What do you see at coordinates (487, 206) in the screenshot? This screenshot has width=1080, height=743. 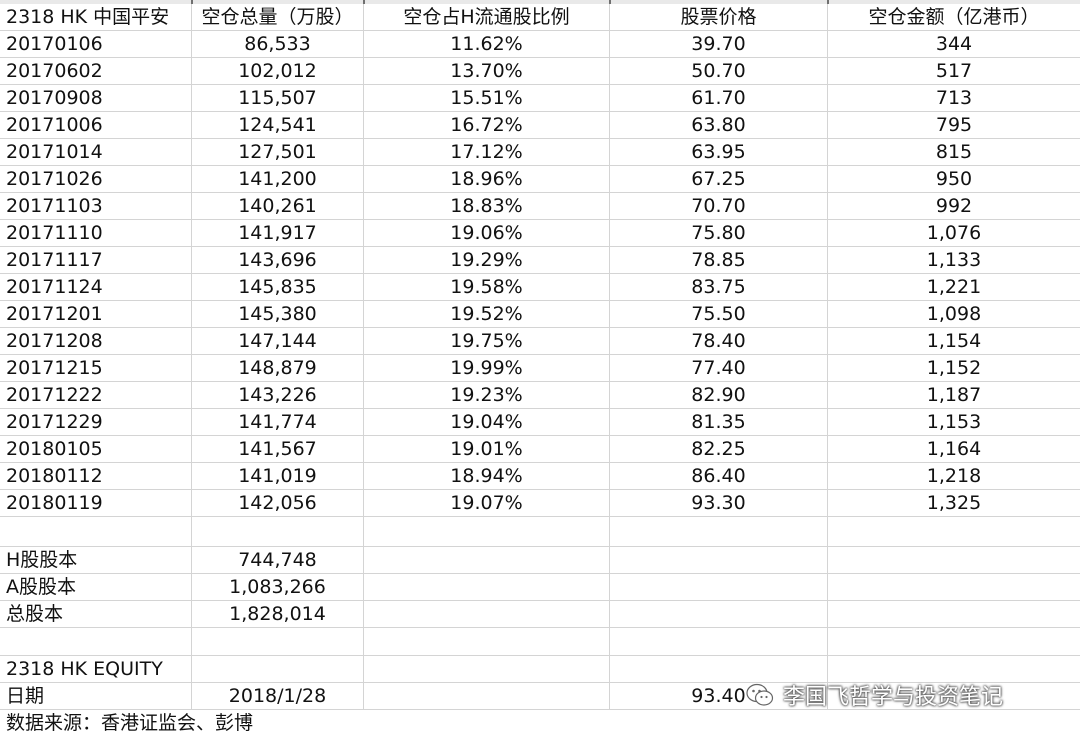 I see `short-ratio-cell: 18.83%` at bounding box center [487, 206].